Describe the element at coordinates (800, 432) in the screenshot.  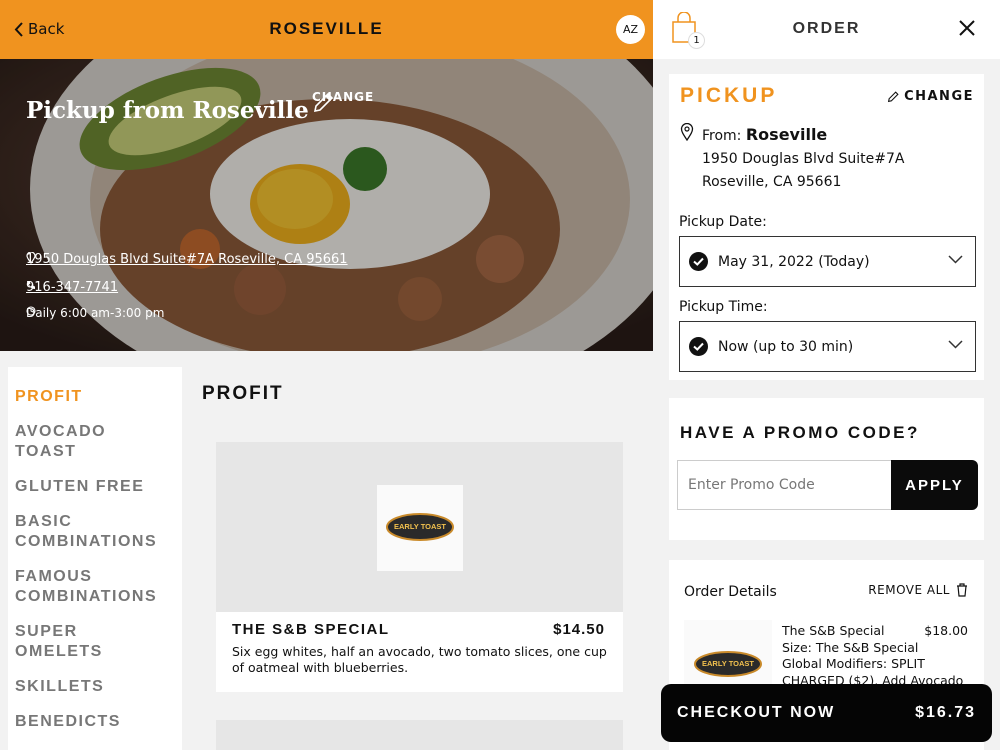
I see `promo-title: HAVE A PROMO CODE?` at that location.